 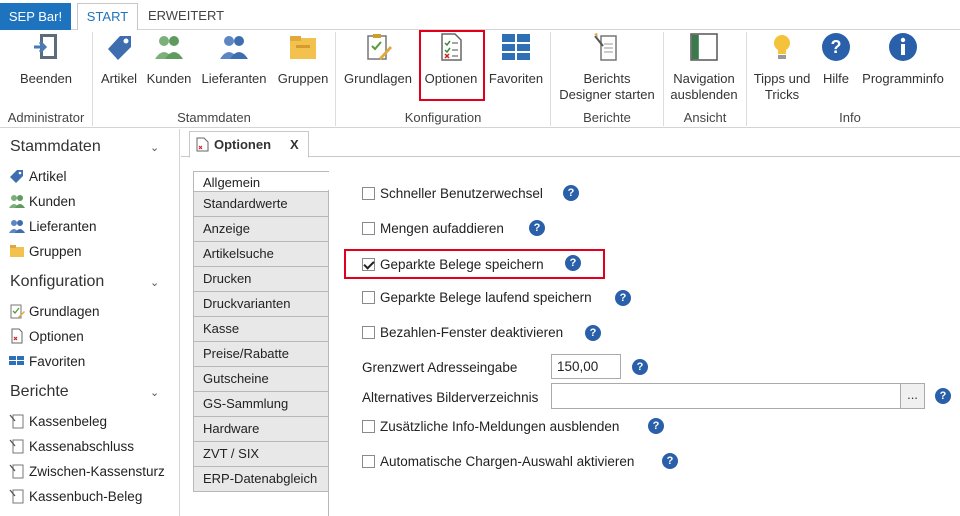 I want to click on berichts-designer-button: Berichts Designer starten, so click(x=607, y=69).